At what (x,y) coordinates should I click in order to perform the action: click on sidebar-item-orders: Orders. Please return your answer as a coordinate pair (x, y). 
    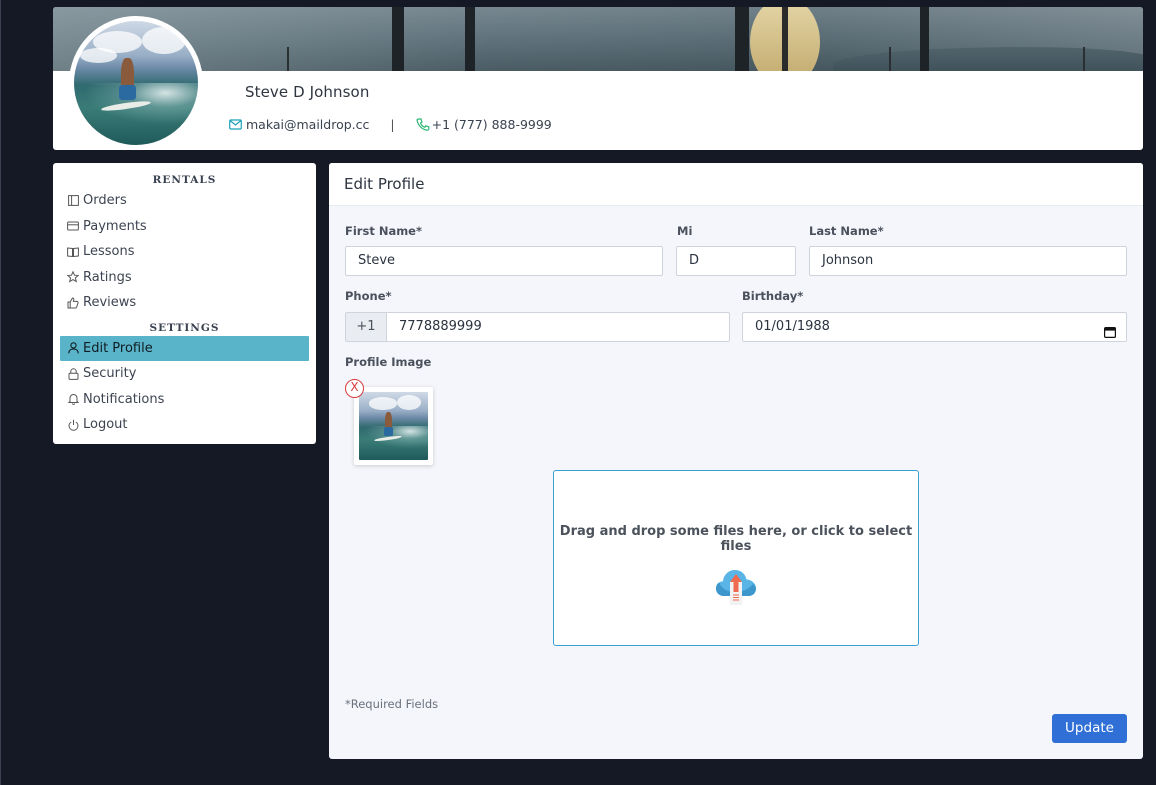
    Looking at the image, I should click on (184, 201).